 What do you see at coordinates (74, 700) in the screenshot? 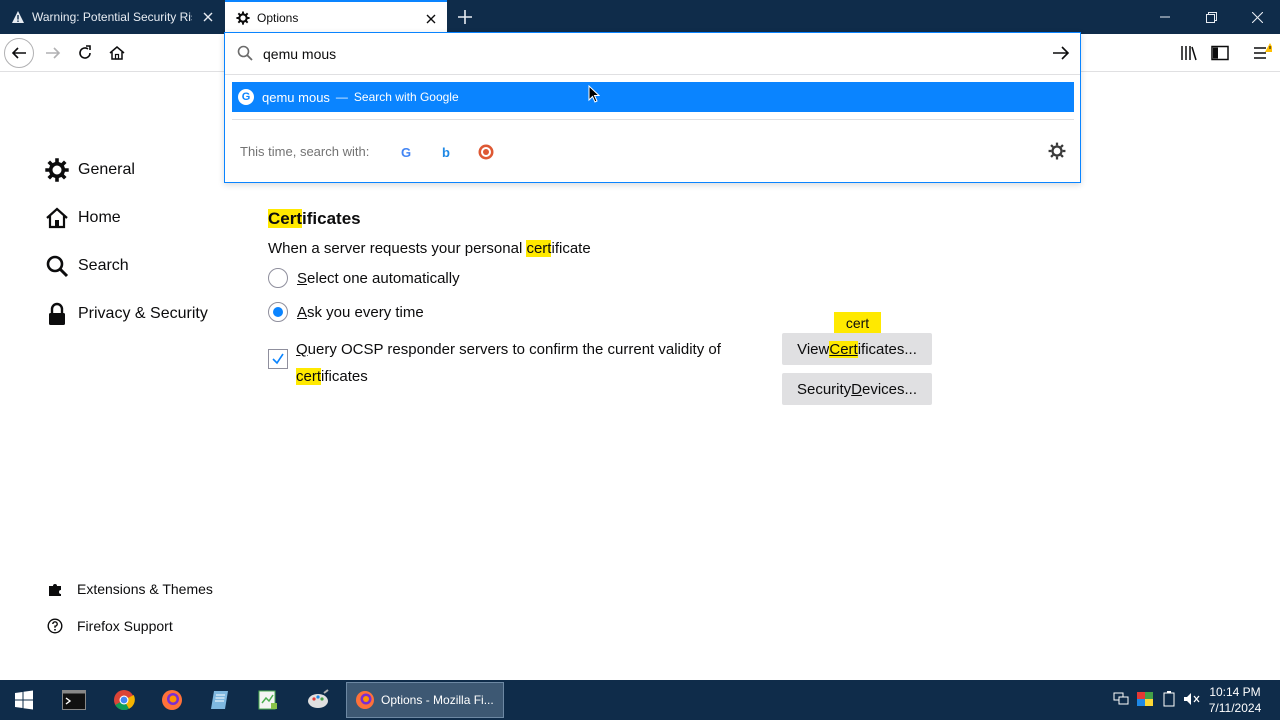
I see `terminal-icon` at bounding box center [74, 700].